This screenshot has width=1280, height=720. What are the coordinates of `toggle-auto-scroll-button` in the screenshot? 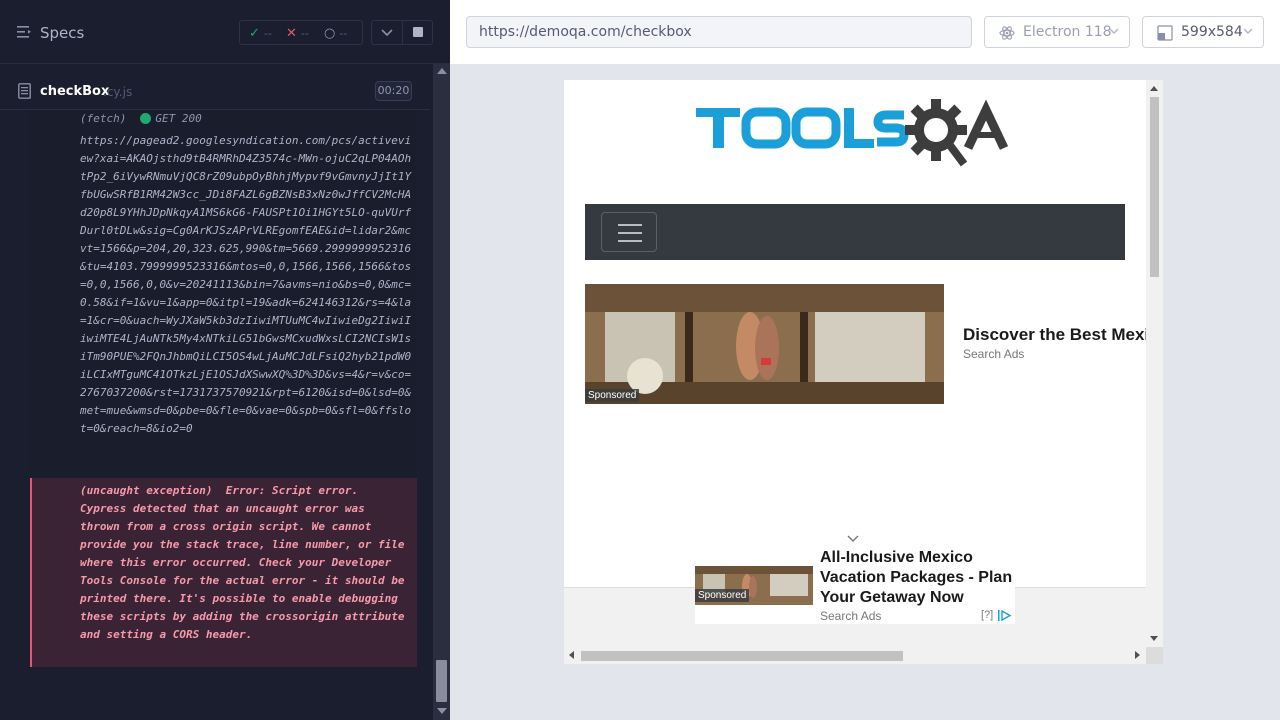 It's located at (387, 32).